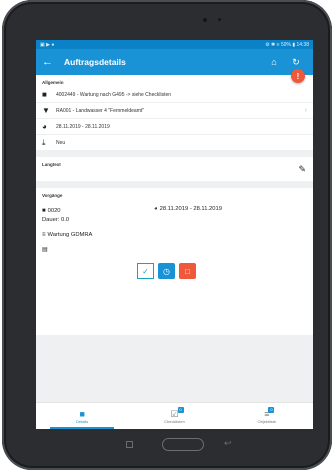 This screenshot has width=332, height=470. Describe the element at coordinates (52, 195) in the screenshot. I see `operations-title: Vorgänge` at that location.